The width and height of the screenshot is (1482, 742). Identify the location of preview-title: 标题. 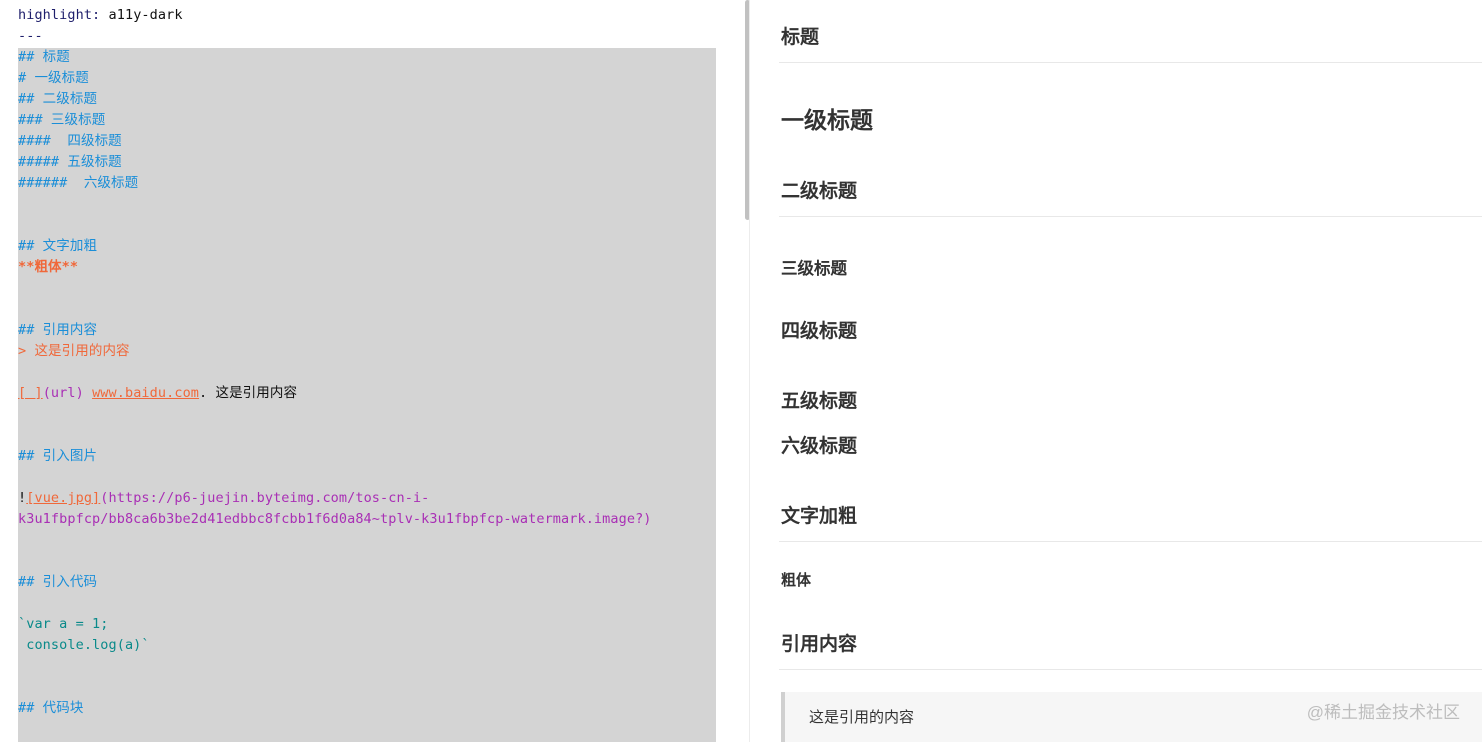
(800, 37).